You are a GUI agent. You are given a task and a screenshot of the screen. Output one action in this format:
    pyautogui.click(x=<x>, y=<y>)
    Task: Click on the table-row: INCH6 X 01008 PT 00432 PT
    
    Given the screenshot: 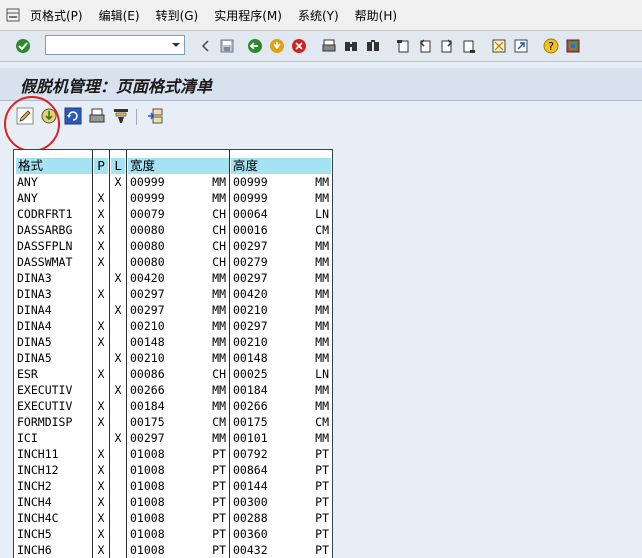 What is the action you would take?
    pyautogui.click(x=173, y=550)
    